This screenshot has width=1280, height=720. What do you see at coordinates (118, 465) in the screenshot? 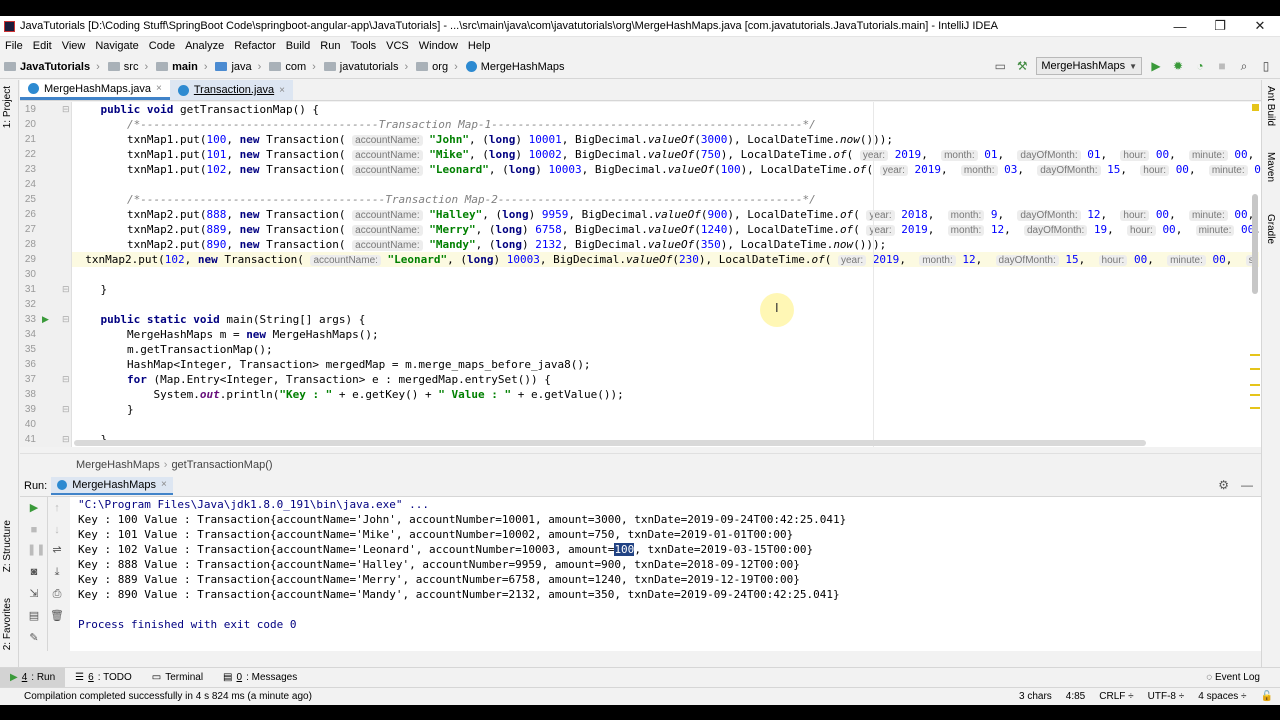
I see `breadcrumb-class: MergeHashMaps` at bounding box center [118, 465].